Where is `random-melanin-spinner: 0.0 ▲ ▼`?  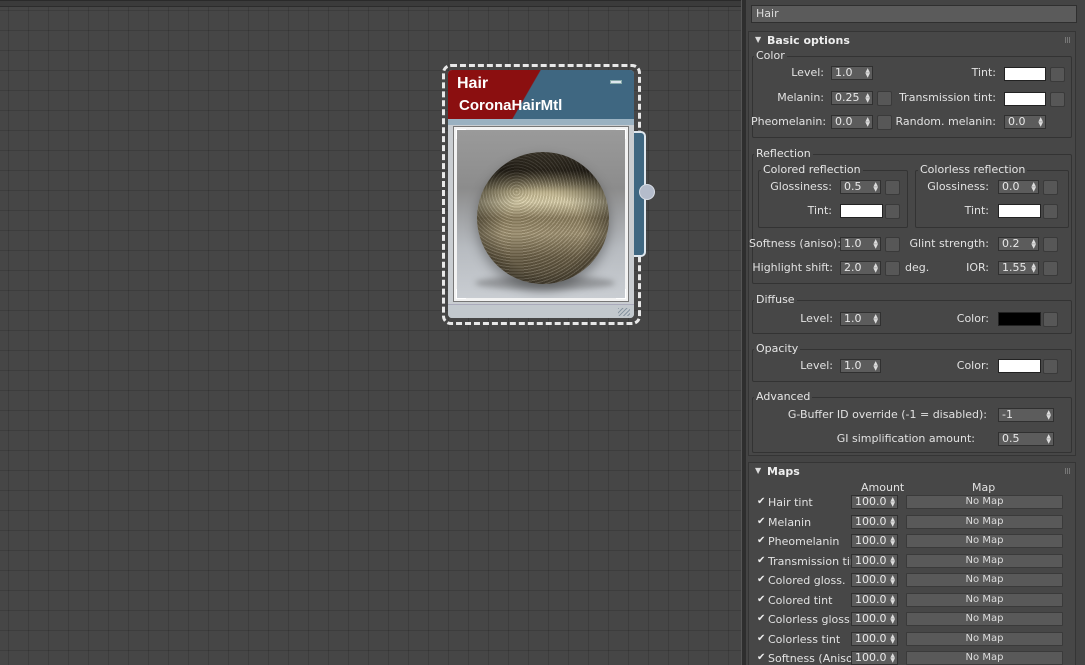
random-melanin-spinner: 0.0 ▲ ▼ is located at coordinates (1025, 122).